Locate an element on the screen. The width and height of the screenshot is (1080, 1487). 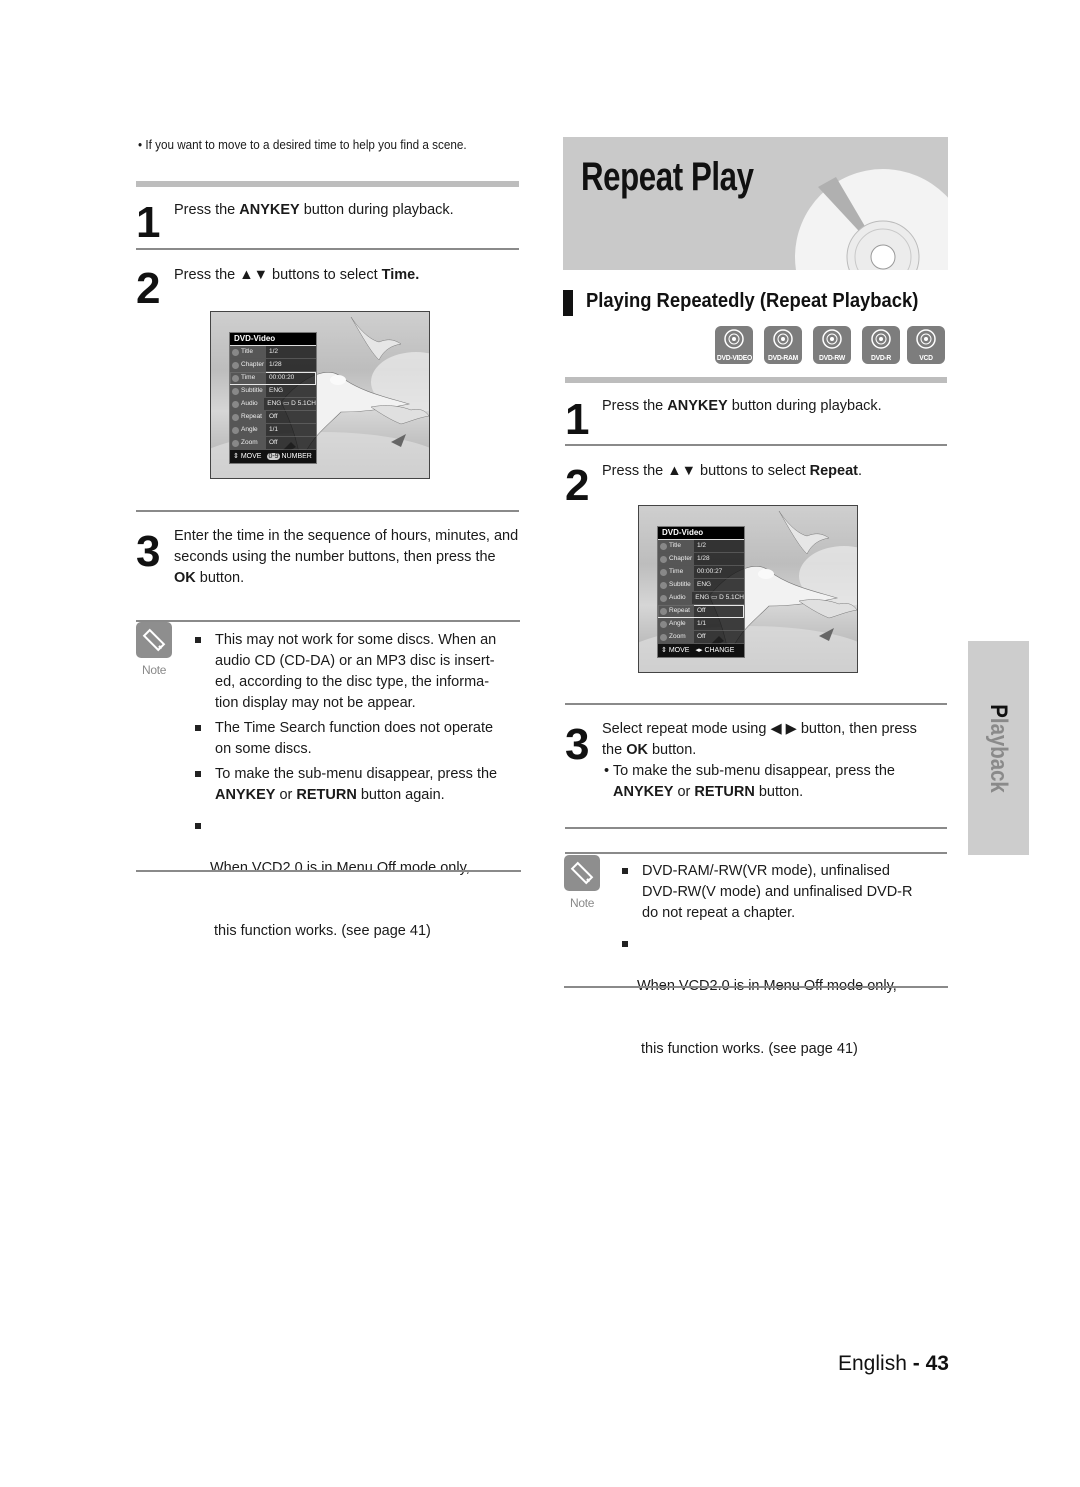
left-right-icon: ◂▸ is located at coordinates (699, 650).